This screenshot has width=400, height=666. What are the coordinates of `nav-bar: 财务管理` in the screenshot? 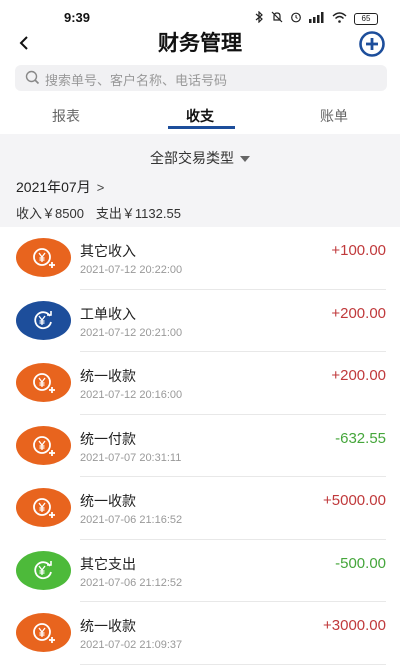 It's located at (200, 45).